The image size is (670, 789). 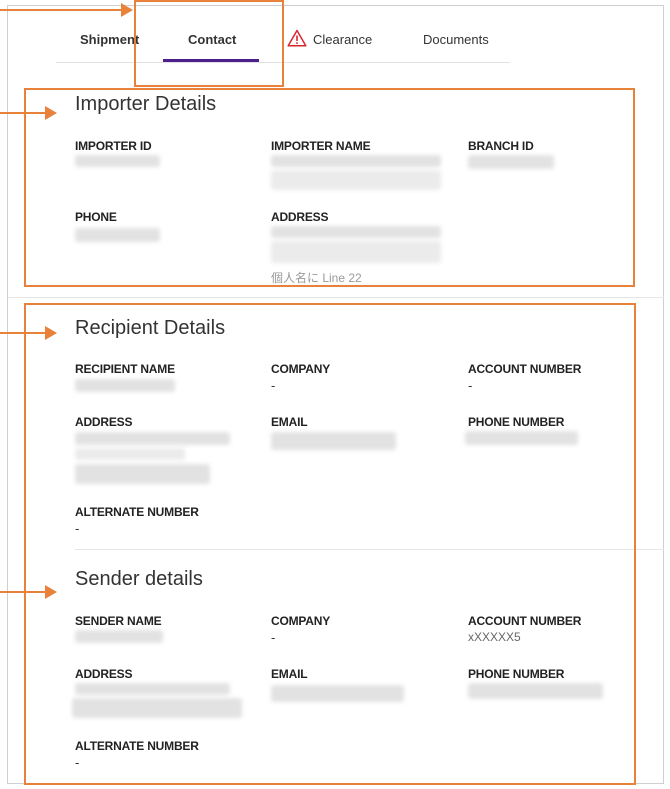 I want to click on sender-pointer-arrow, so click(x=51, y=592).